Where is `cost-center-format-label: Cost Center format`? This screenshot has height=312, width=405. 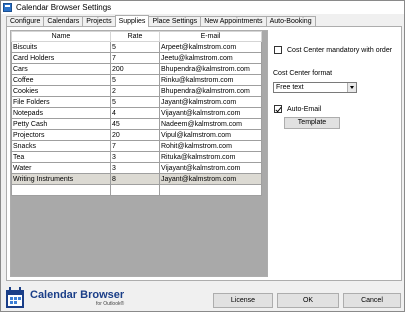 cost-center-format-label: Cost Center format is located at coordinates (303, 73).